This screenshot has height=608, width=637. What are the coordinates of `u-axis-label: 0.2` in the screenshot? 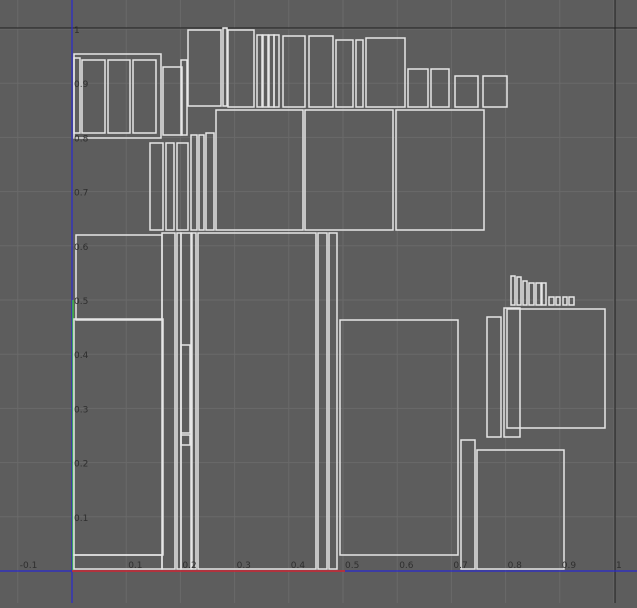 It's located at (189, 566).